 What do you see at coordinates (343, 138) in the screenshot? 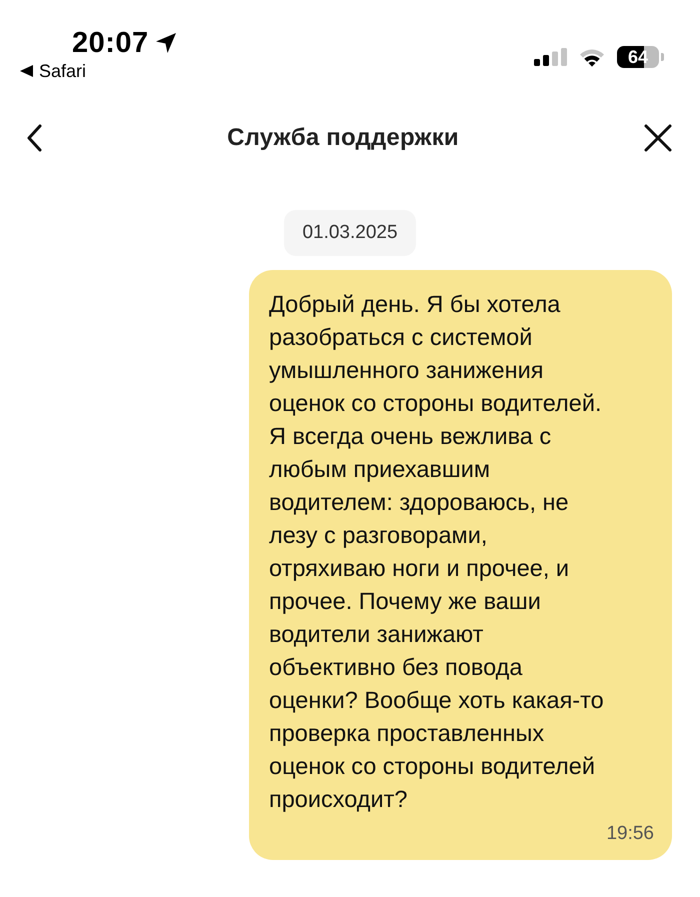
I see `screen-title: Служба поддержки` at bounding box center [343, 138].